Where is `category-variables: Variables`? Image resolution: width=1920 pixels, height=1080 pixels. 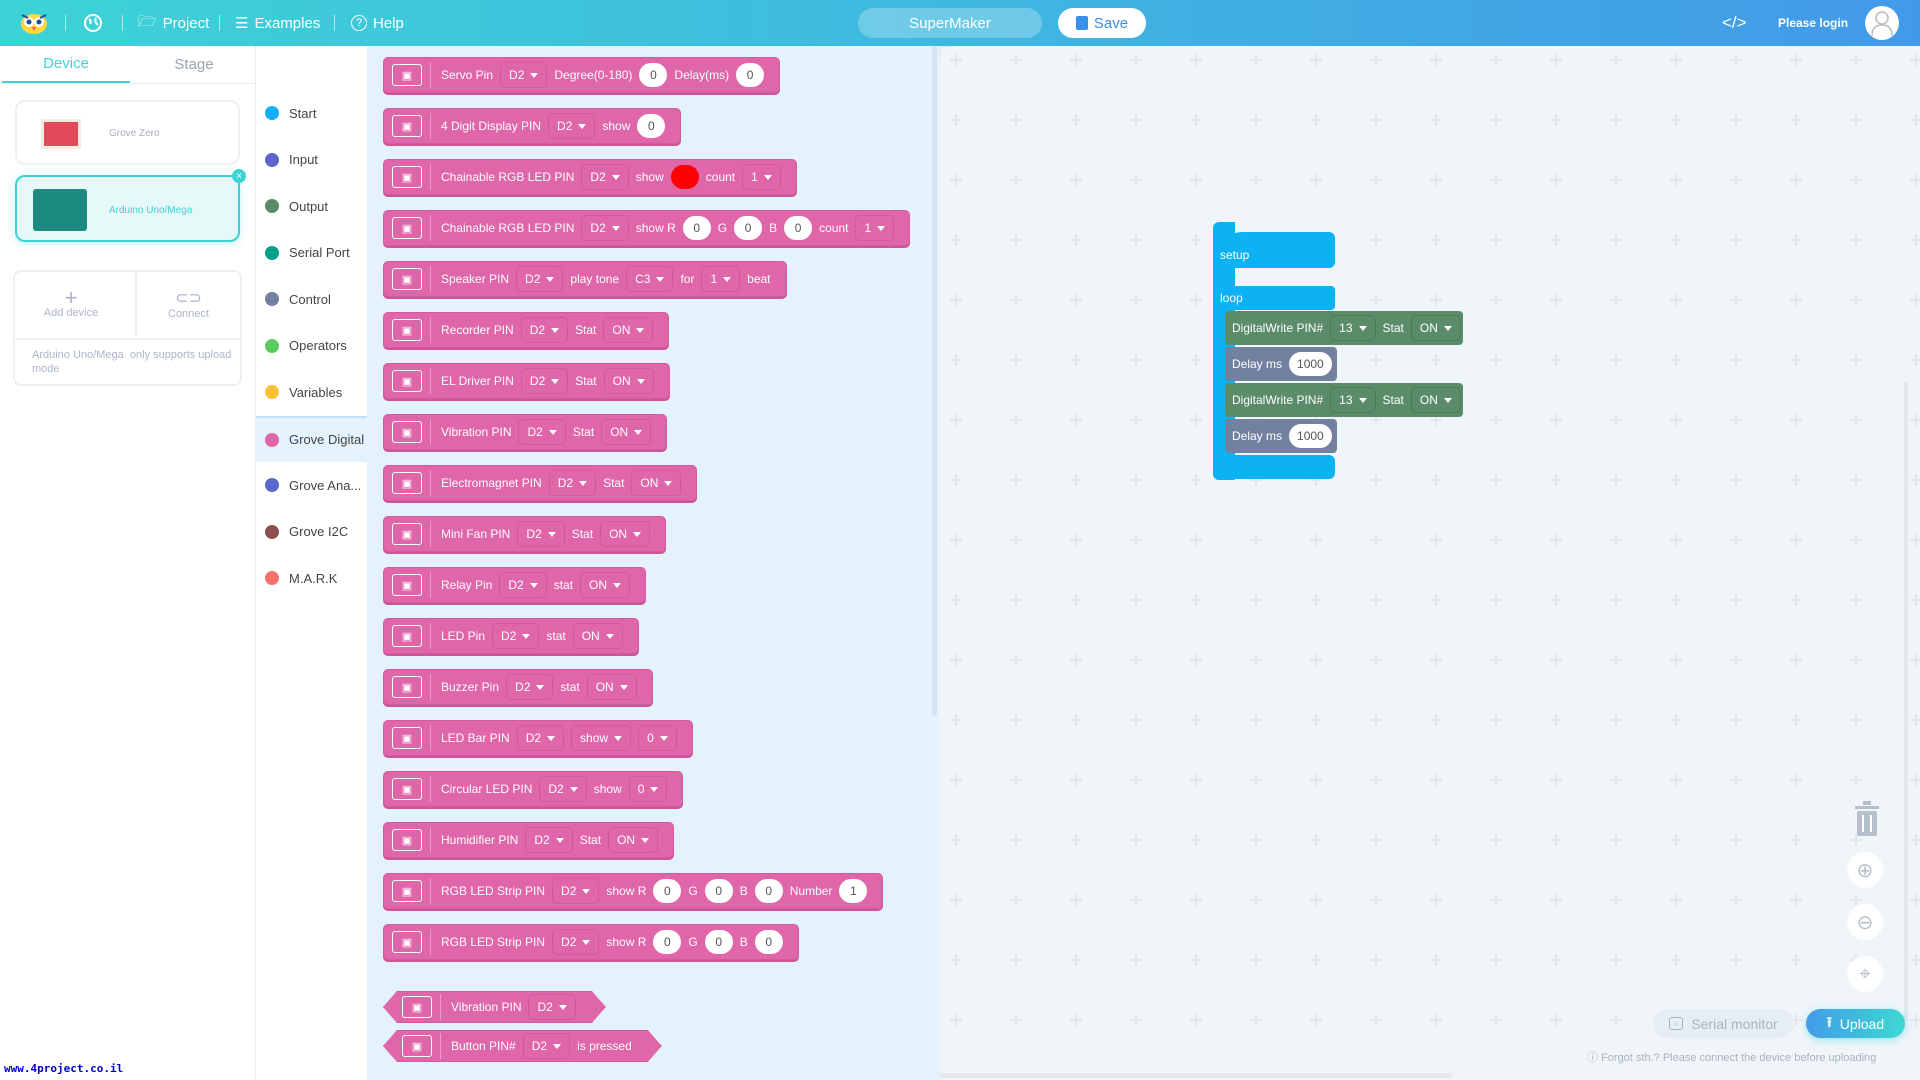
category-variables: Variables is located at coordinates (311, 392).